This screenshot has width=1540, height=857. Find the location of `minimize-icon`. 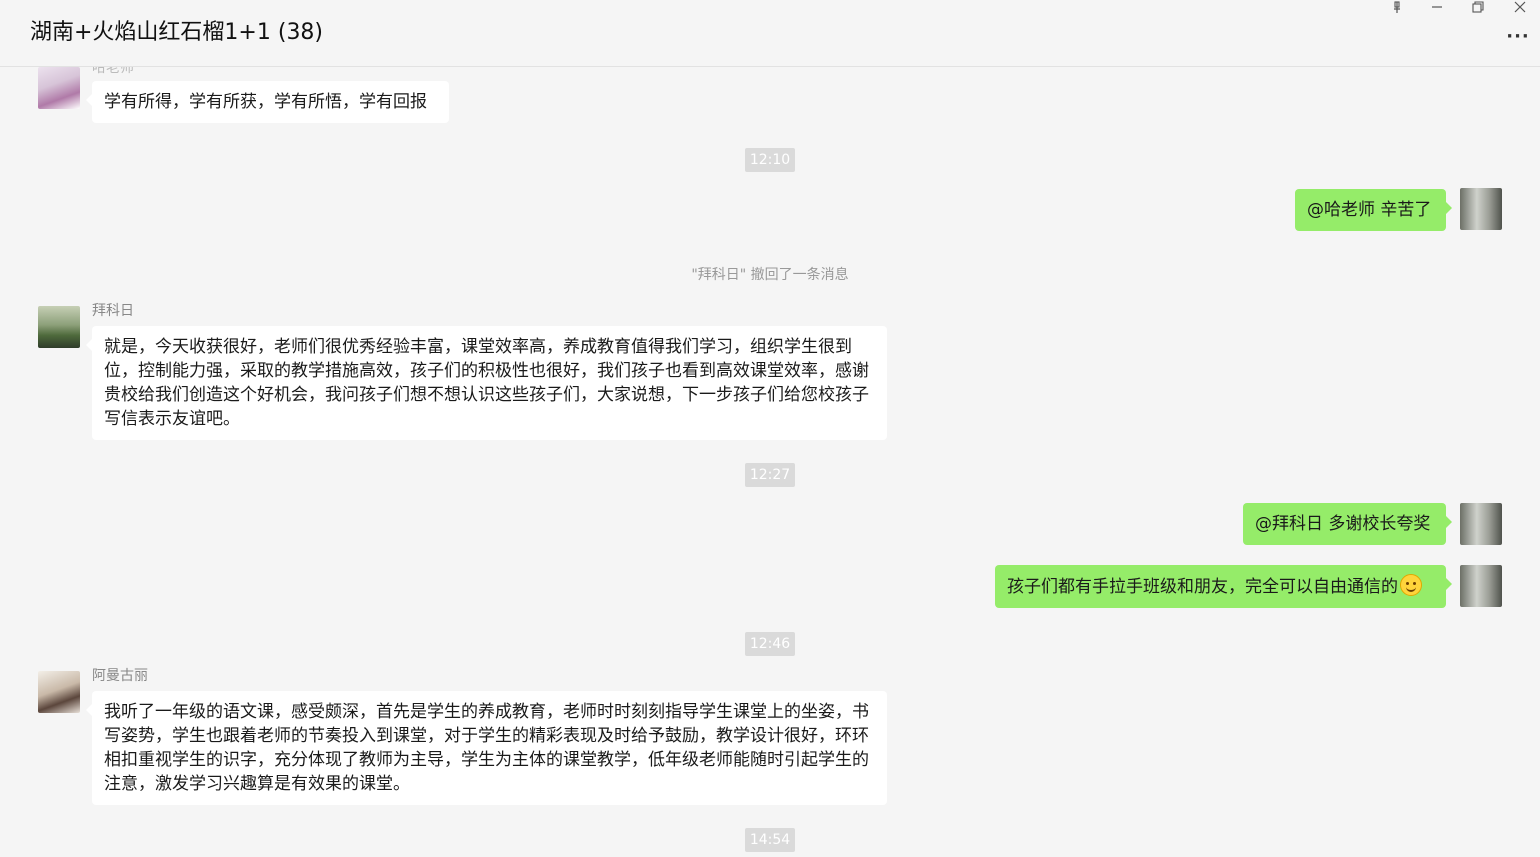

minimize-icon is located at coordinates (1437, 7).